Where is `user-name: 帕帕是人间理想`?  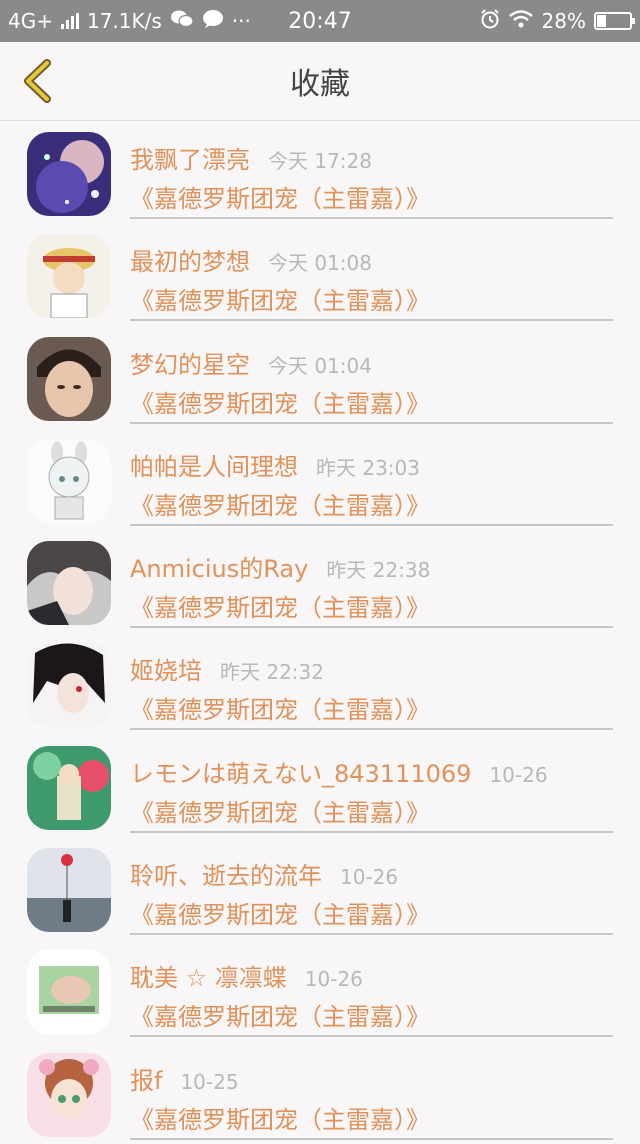
user-name: 帕帕是人间理想 is located at coordinates (214, 464).